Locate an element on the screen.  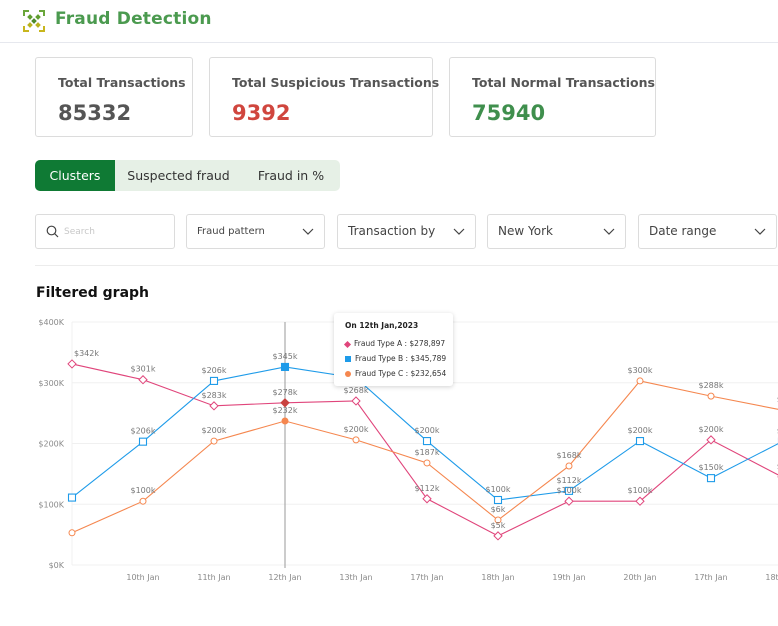
card-label: Total Transactions is located at coordinates (122, 82).